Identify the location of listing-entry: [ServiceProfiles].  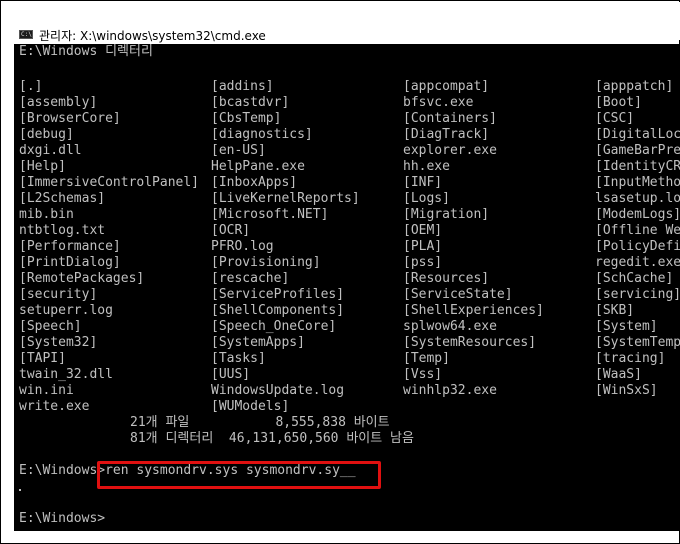
(278, 294).